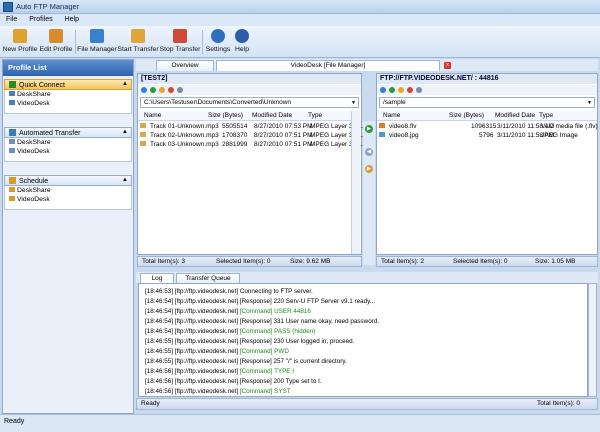  I want to click on log-status-bar: Ready Total Item(s): 0, so click(367, 404).